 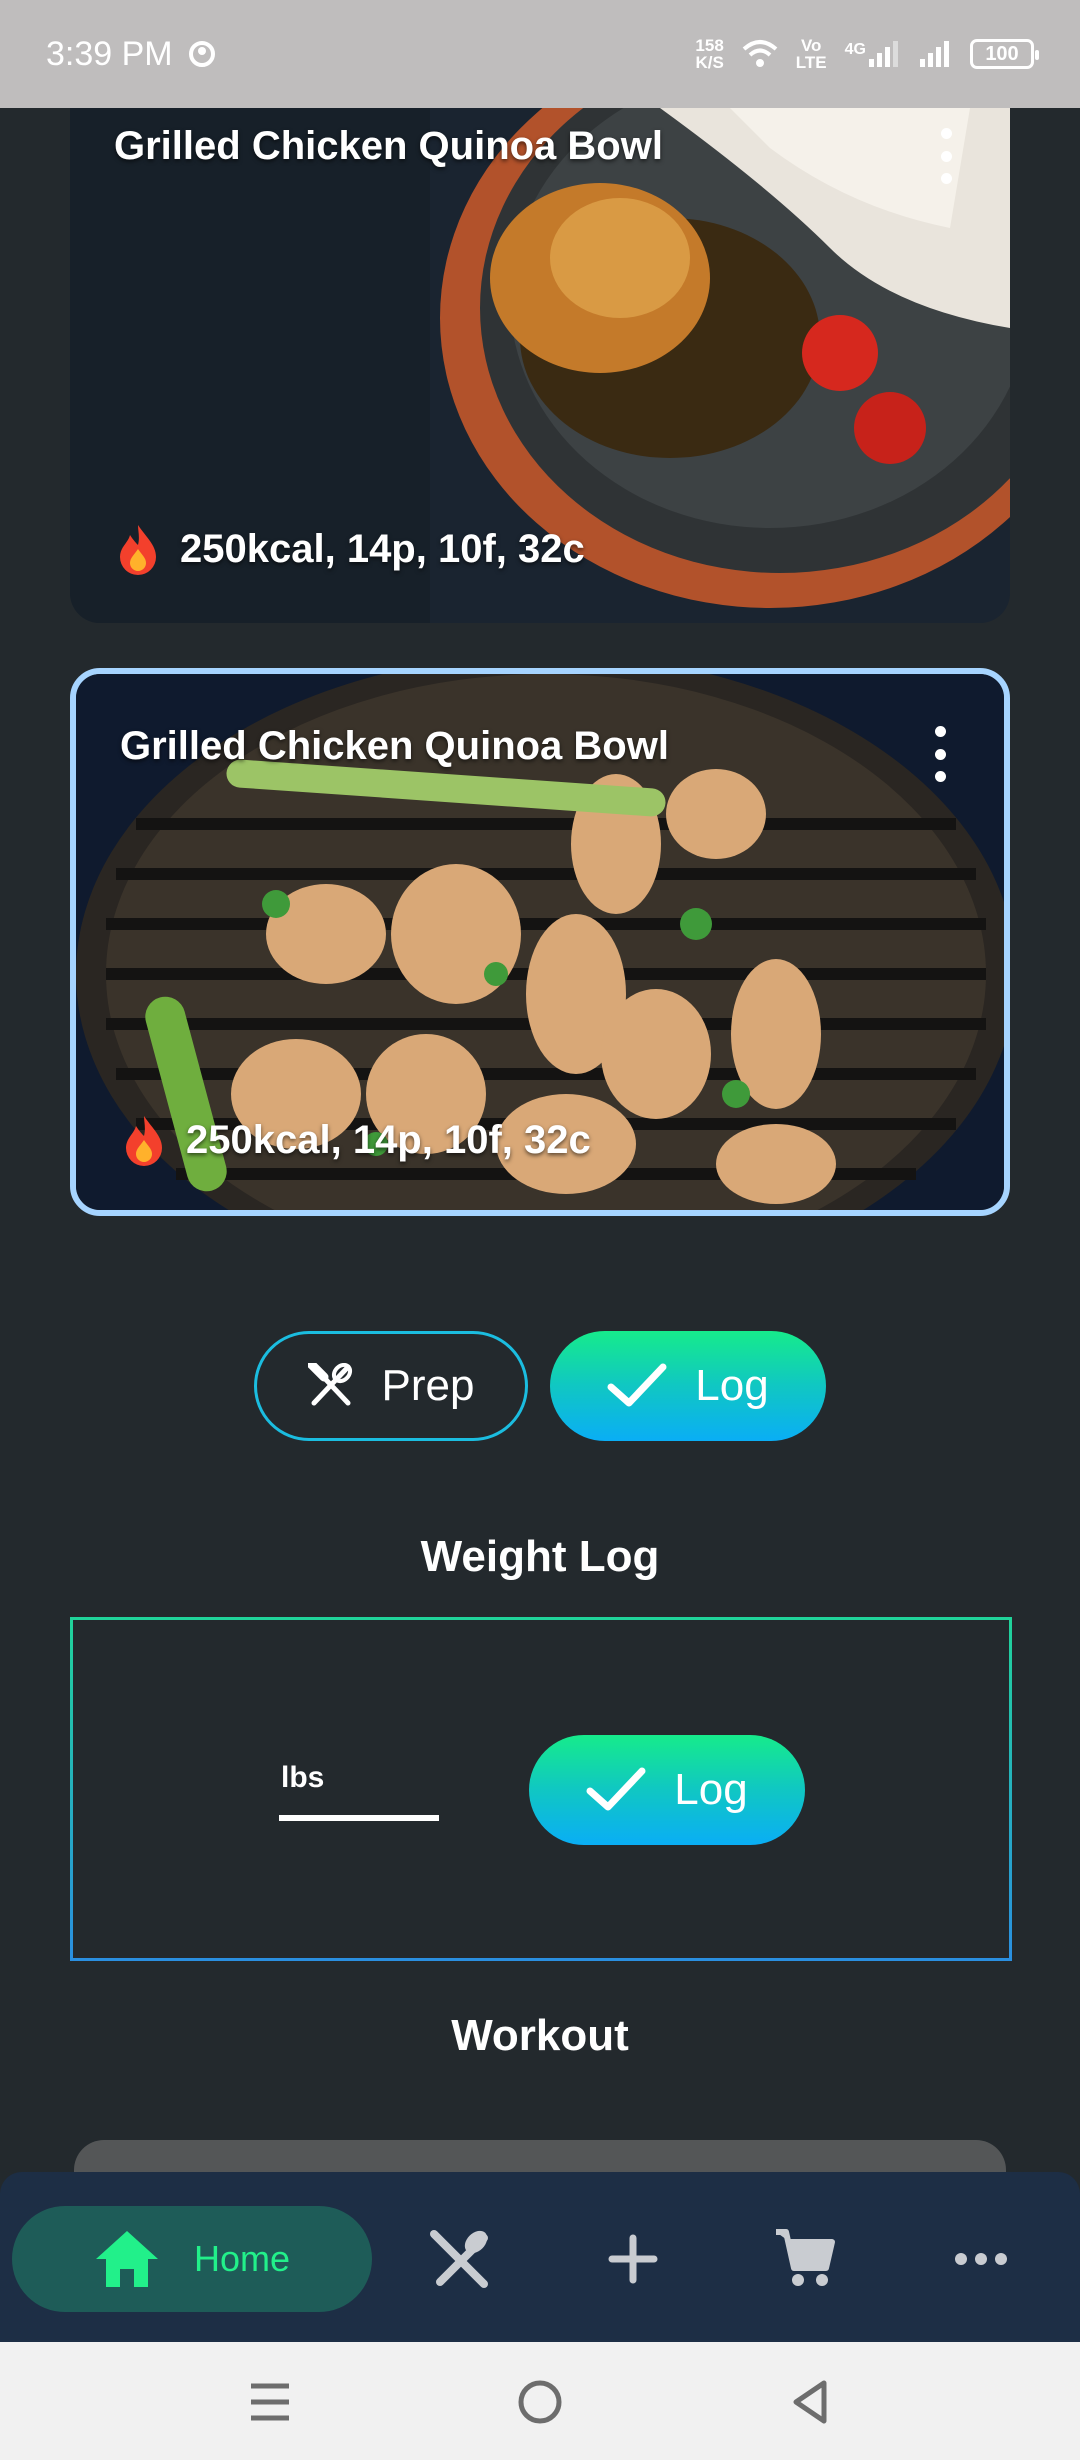 I want to click on back-triangle-icon, so click(x=810, y=2402).